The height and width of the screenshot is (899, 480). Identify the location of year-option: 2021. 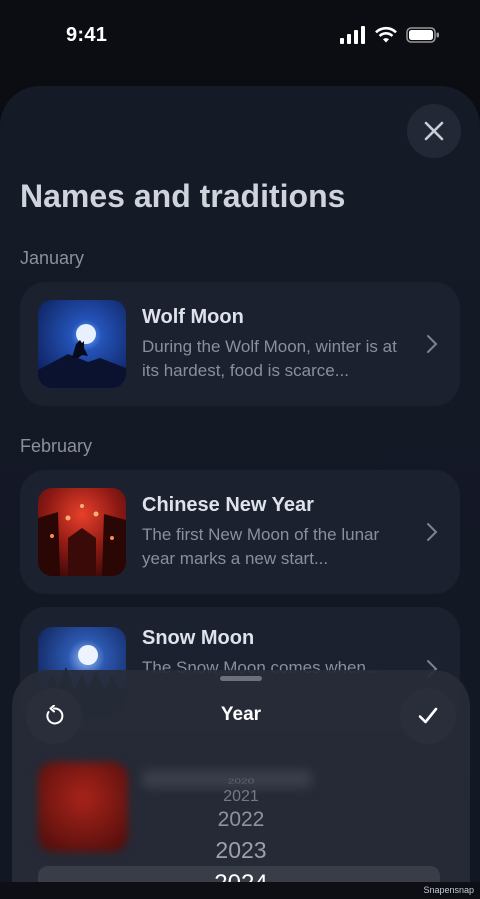
(241, 797).